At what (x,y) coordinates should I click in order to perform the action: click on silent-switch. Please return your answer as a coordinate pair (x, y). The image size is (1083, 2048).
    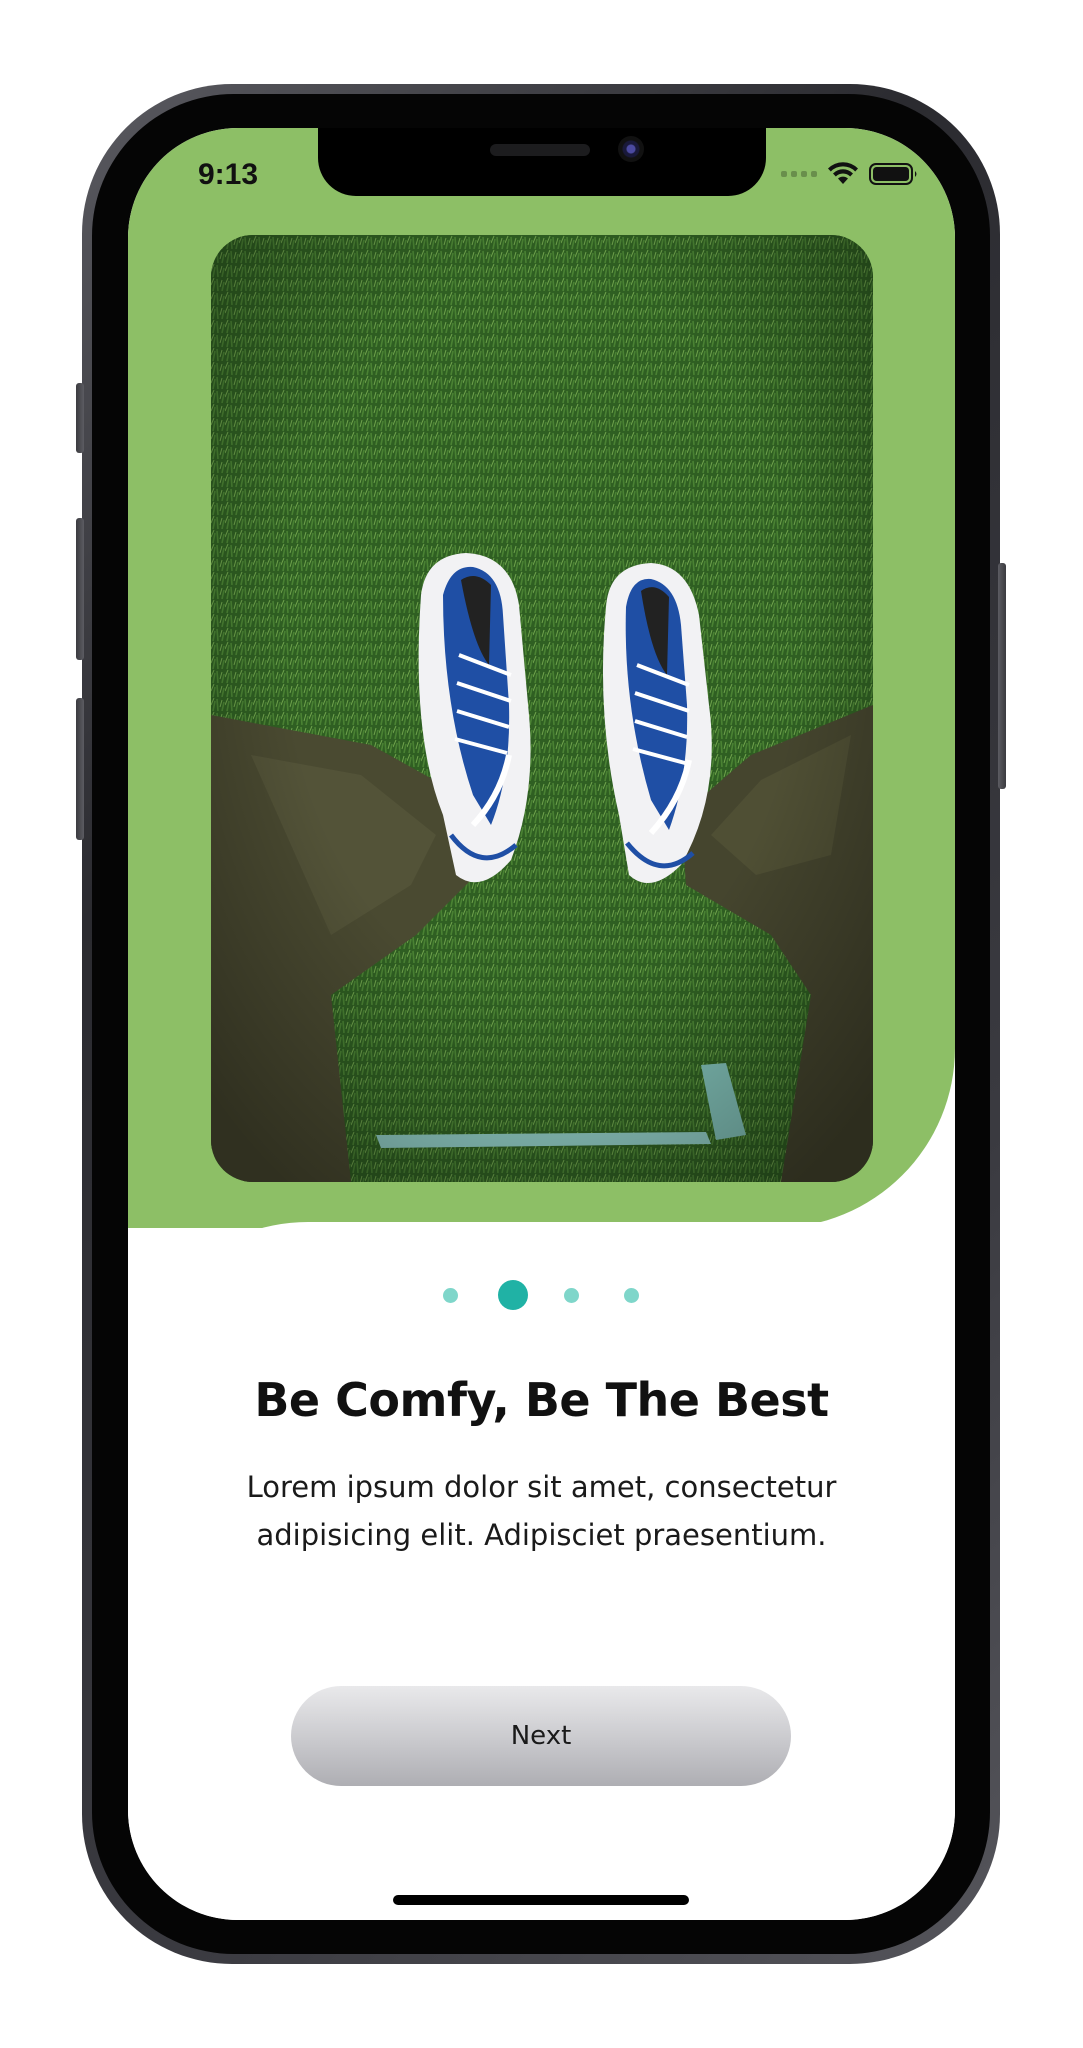
    Looking at the image, I should click on (80, 418).